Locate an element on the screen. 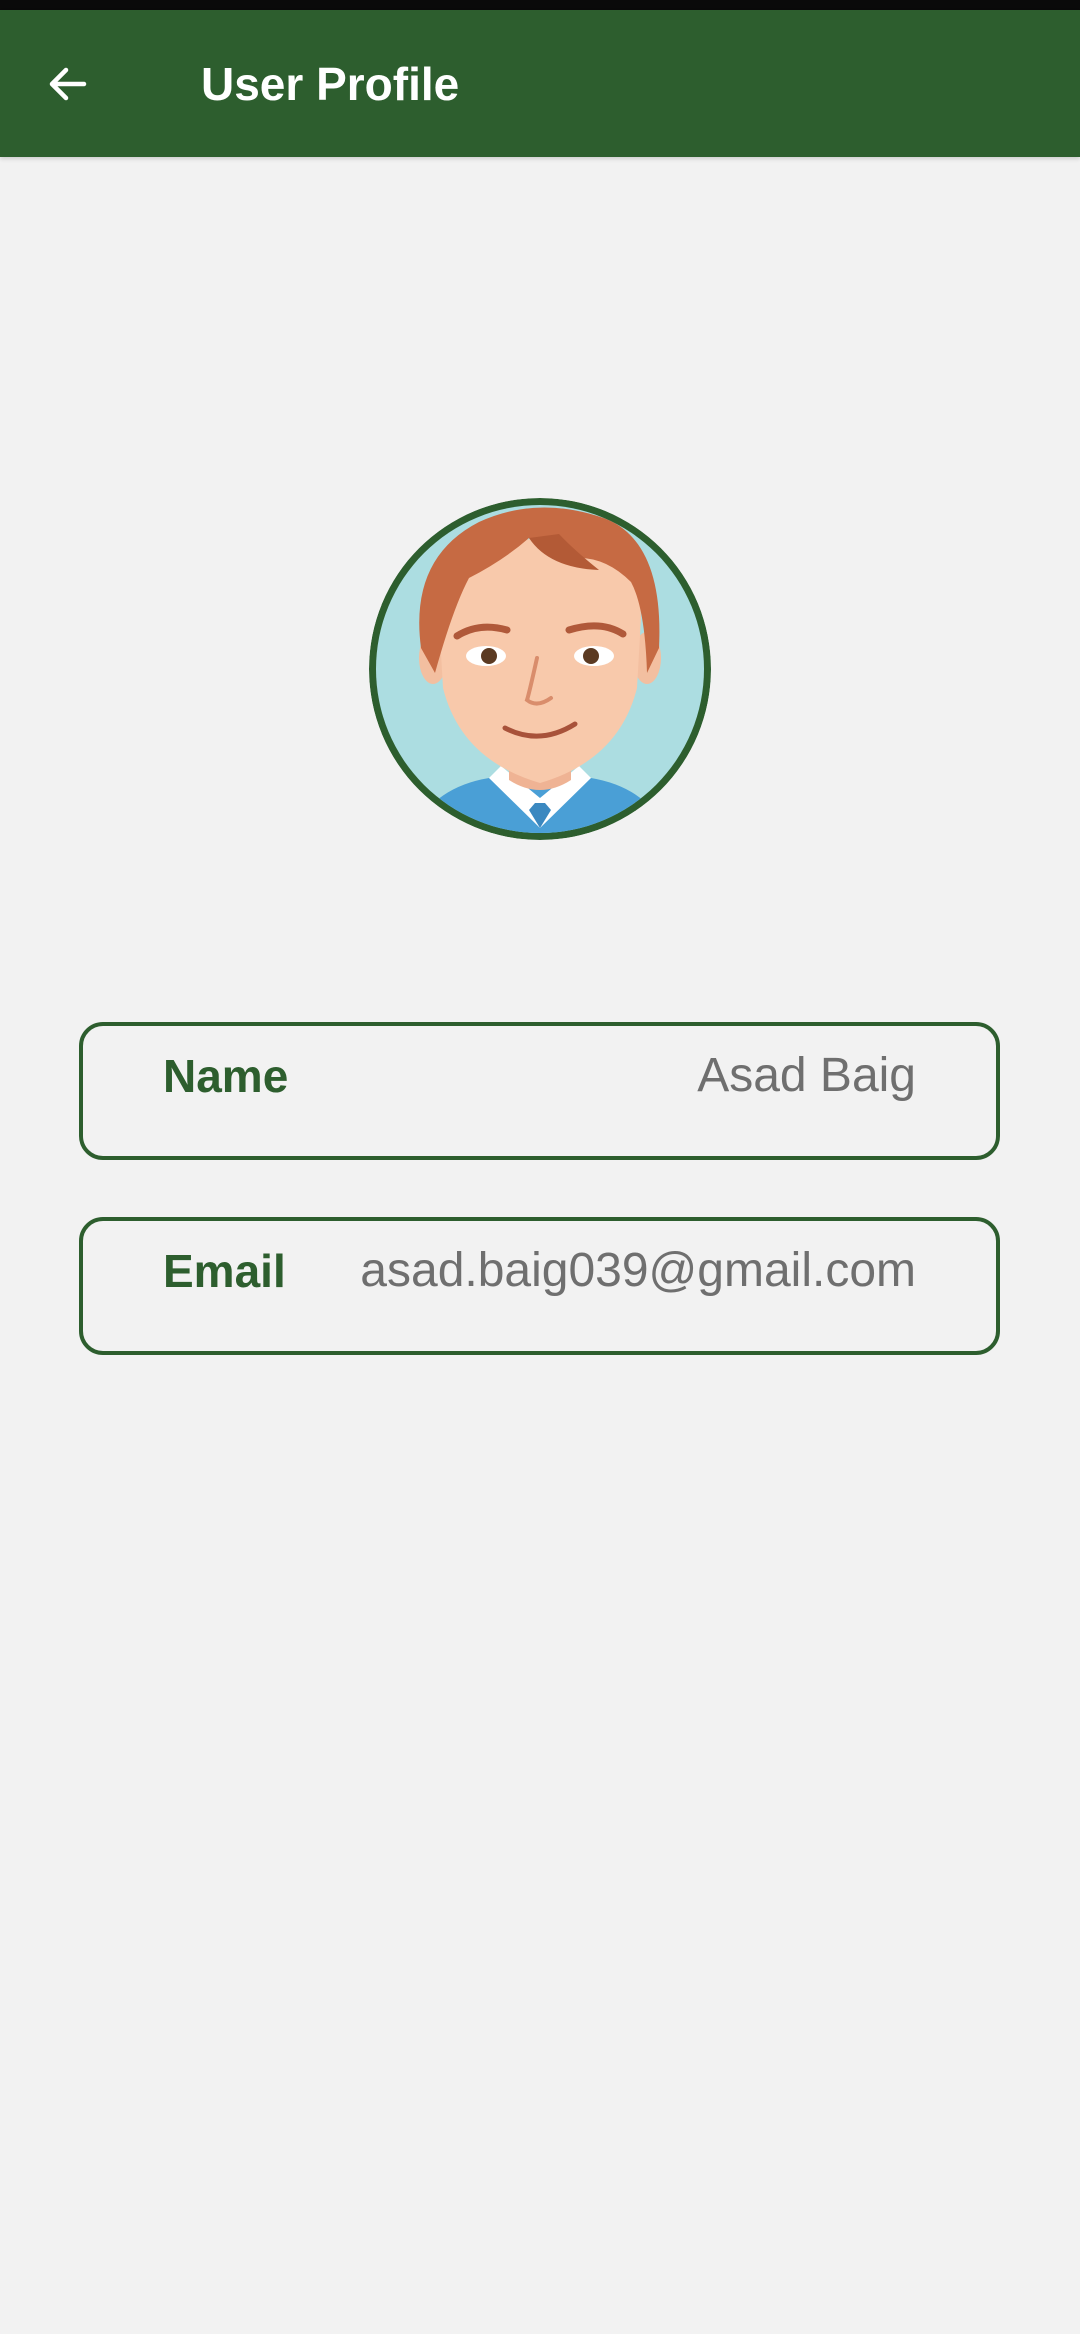  email-value: asad.baig039@gmail.com is located at coordinates (638, 1270).